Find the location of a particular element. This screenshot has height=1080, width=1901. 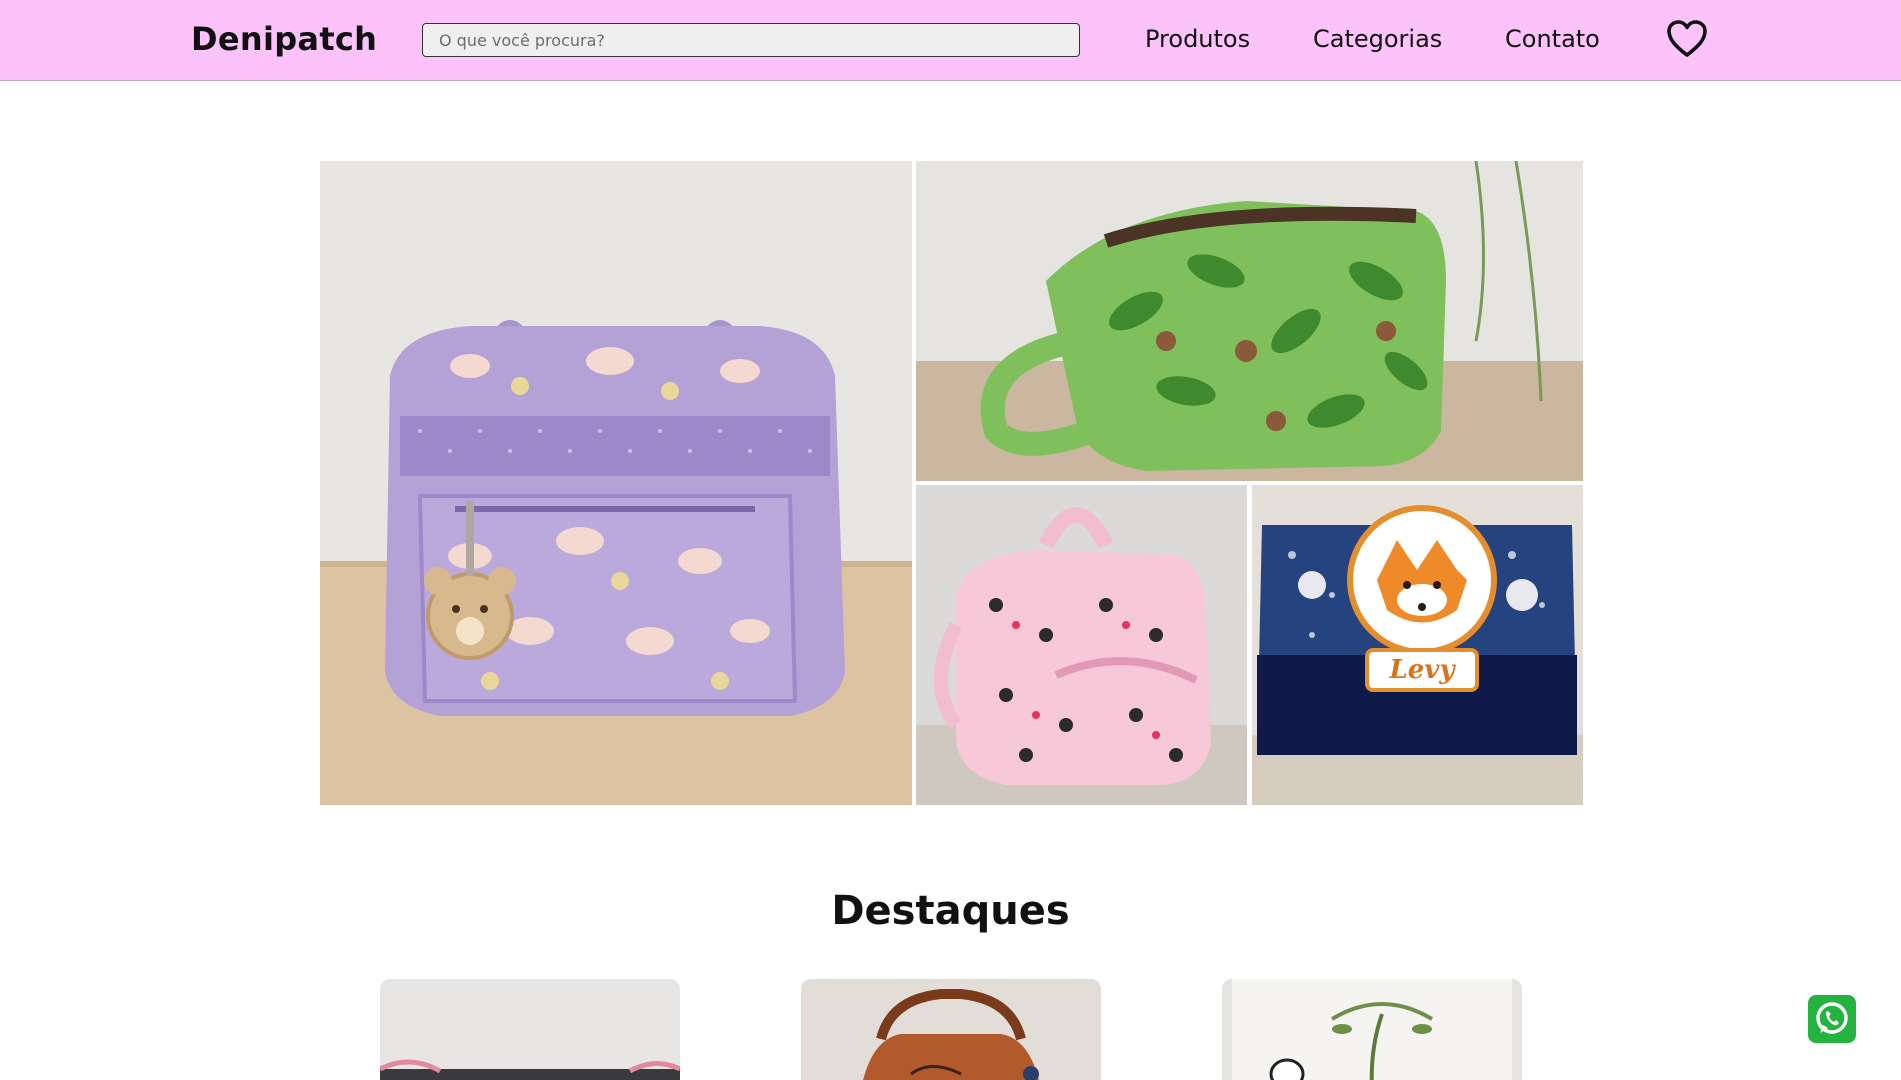

hero-image-green-bag is located at coordinates (1249, 321).